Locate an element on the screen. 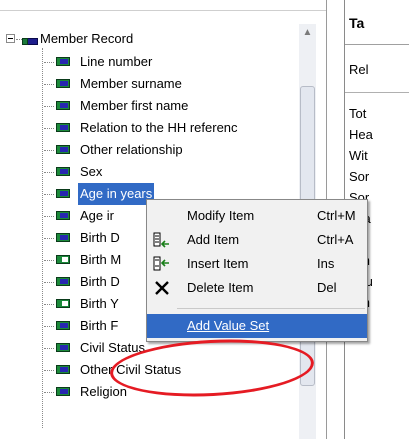  tree-item-relation-to-hh: Relation to the HH referenc is located at coordinates (171, 128).